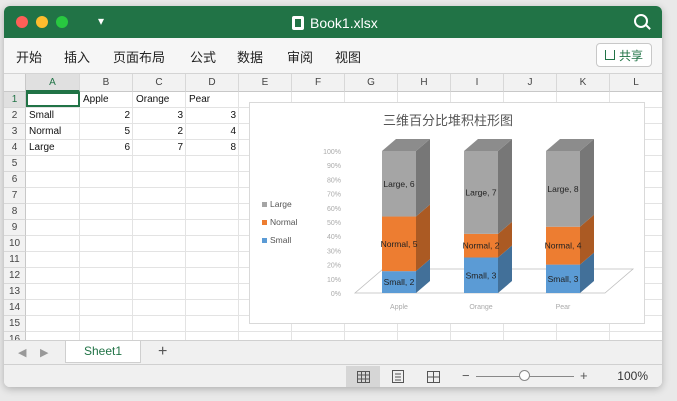 This screenshot has height=401, width=677. I want to click on zoom-level: 100%, so click(632, 376).